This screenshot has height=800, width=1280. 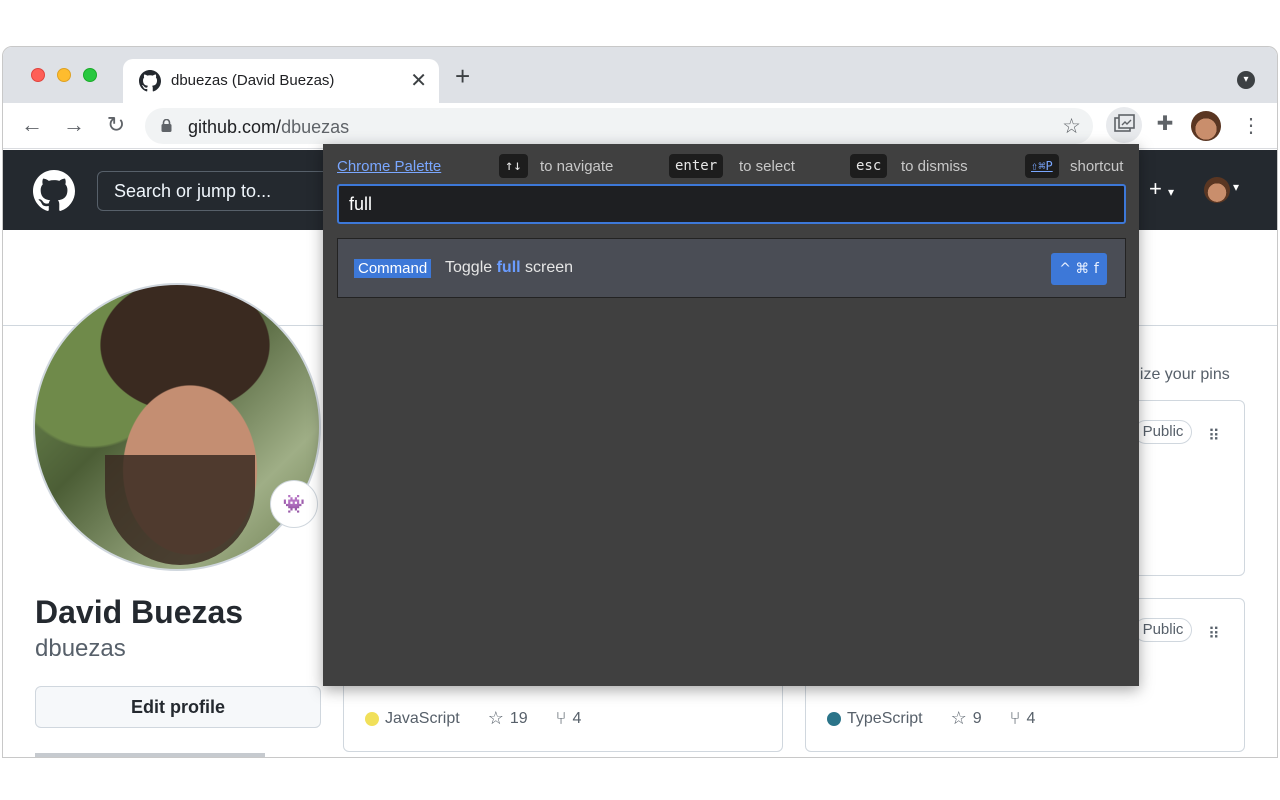 I want to click on browser-toolbar: ← → ↻ github.com/dbuezas ☆ ✚ ⋮, so click(x=640, y=126).